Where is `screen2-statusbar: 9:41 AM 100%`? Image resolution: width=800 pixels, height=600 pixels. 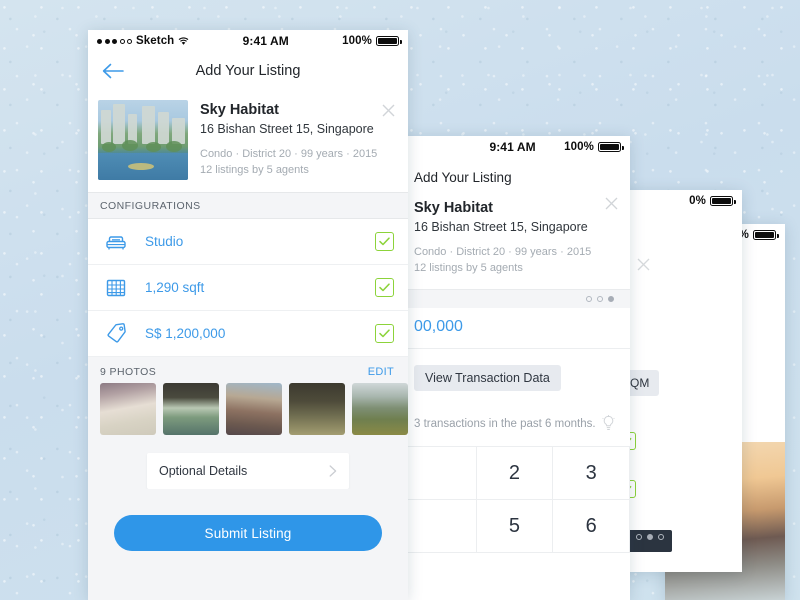
screen2-statusbar: 9:41 AM 100% is located at coordinates (515, 147).